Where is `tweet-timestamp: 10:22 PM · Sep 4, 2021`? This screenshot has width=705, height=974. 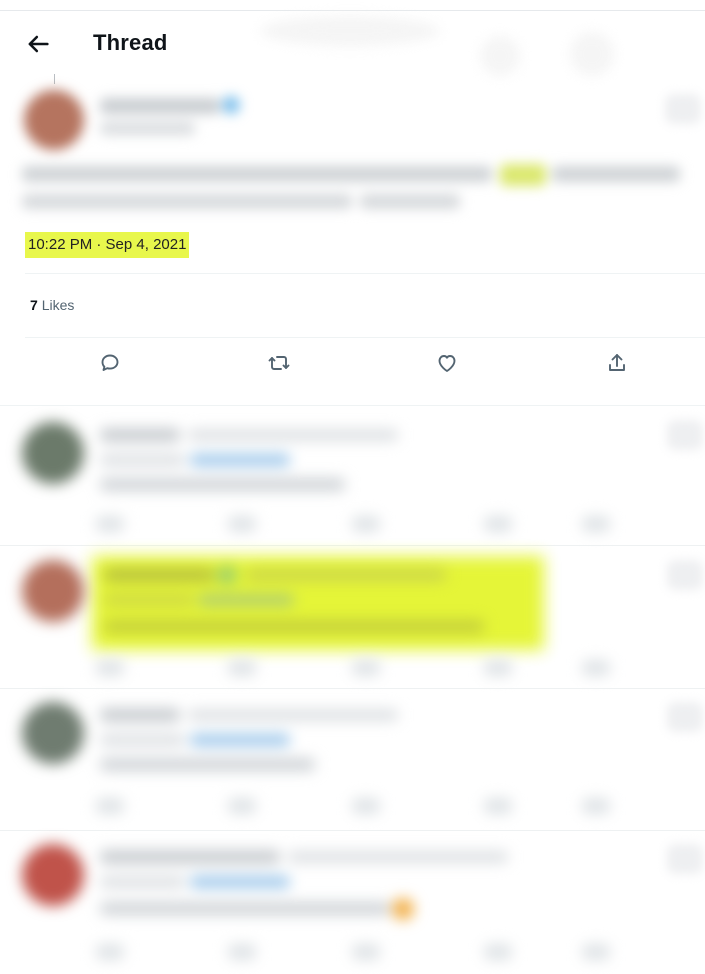
tweet-timestamp: 10:22 PM · Sep 4, 2021 is located at coordinates (107, 245).